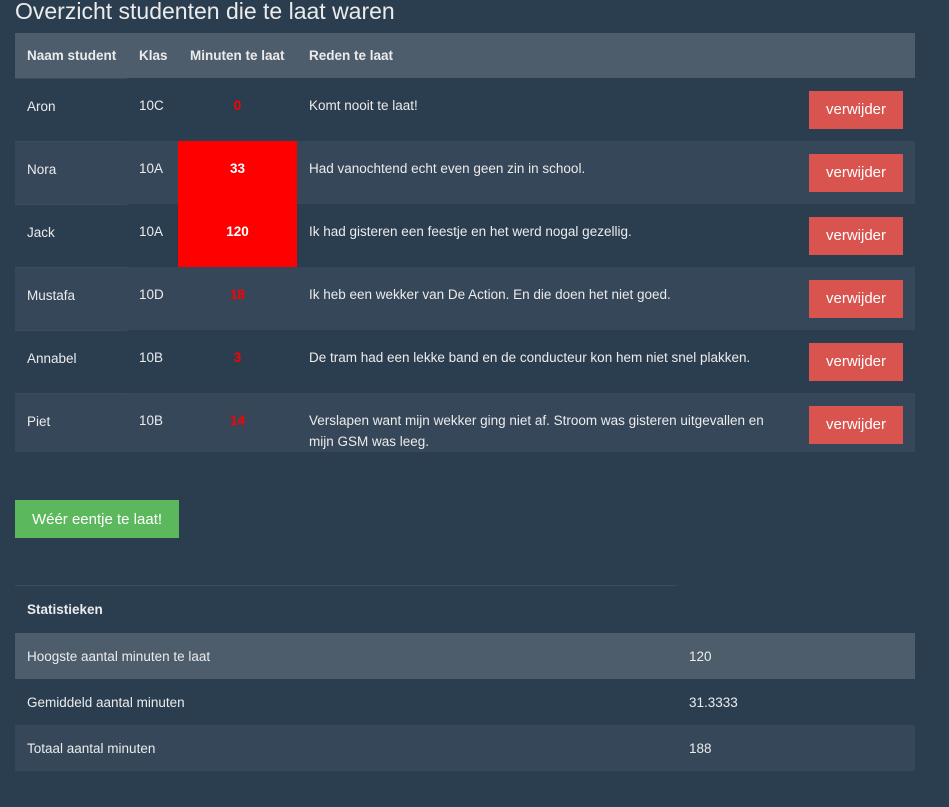 The image size is (949, 807). Describe the element at coordinates (106, 702) in the screenshot. I see `stats-label: Gemiddeld aantal minuten` at that location.